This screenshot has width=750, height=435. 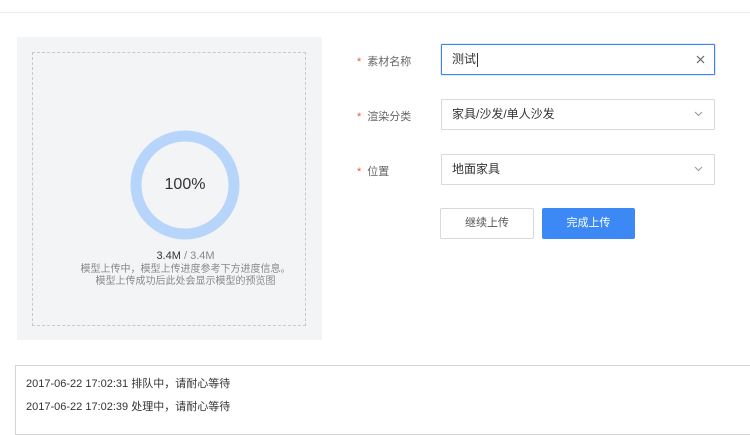 I want to click on category-field-label: * 渲染分类, so click(x=384, y=116).